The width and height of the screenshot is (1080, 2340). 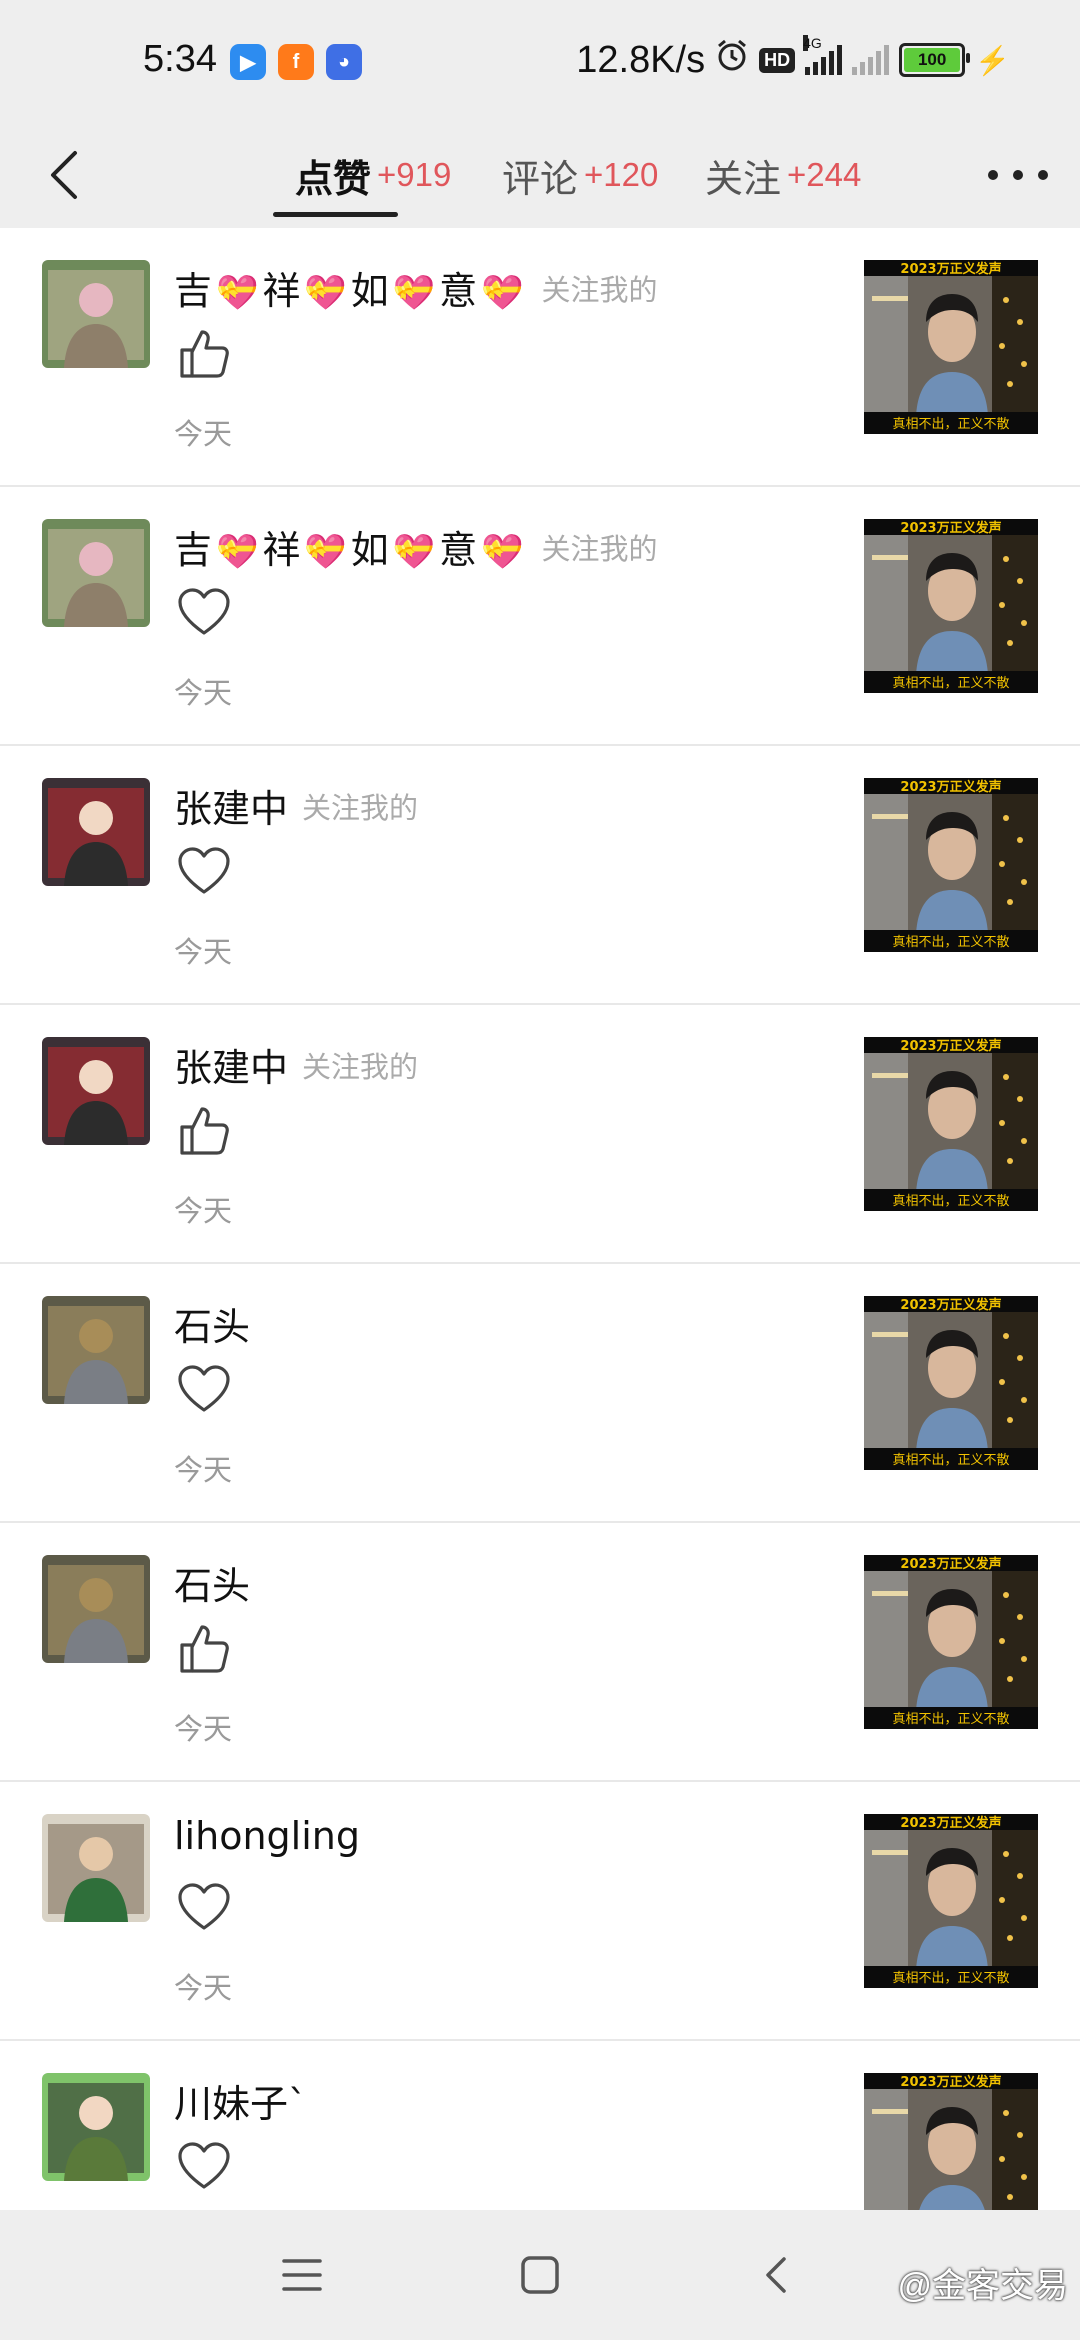 What do you see at coordinates (783, 175) in the screenshot?
I see `tab-follows: 关注 +244` at bounding box center [783, 175].